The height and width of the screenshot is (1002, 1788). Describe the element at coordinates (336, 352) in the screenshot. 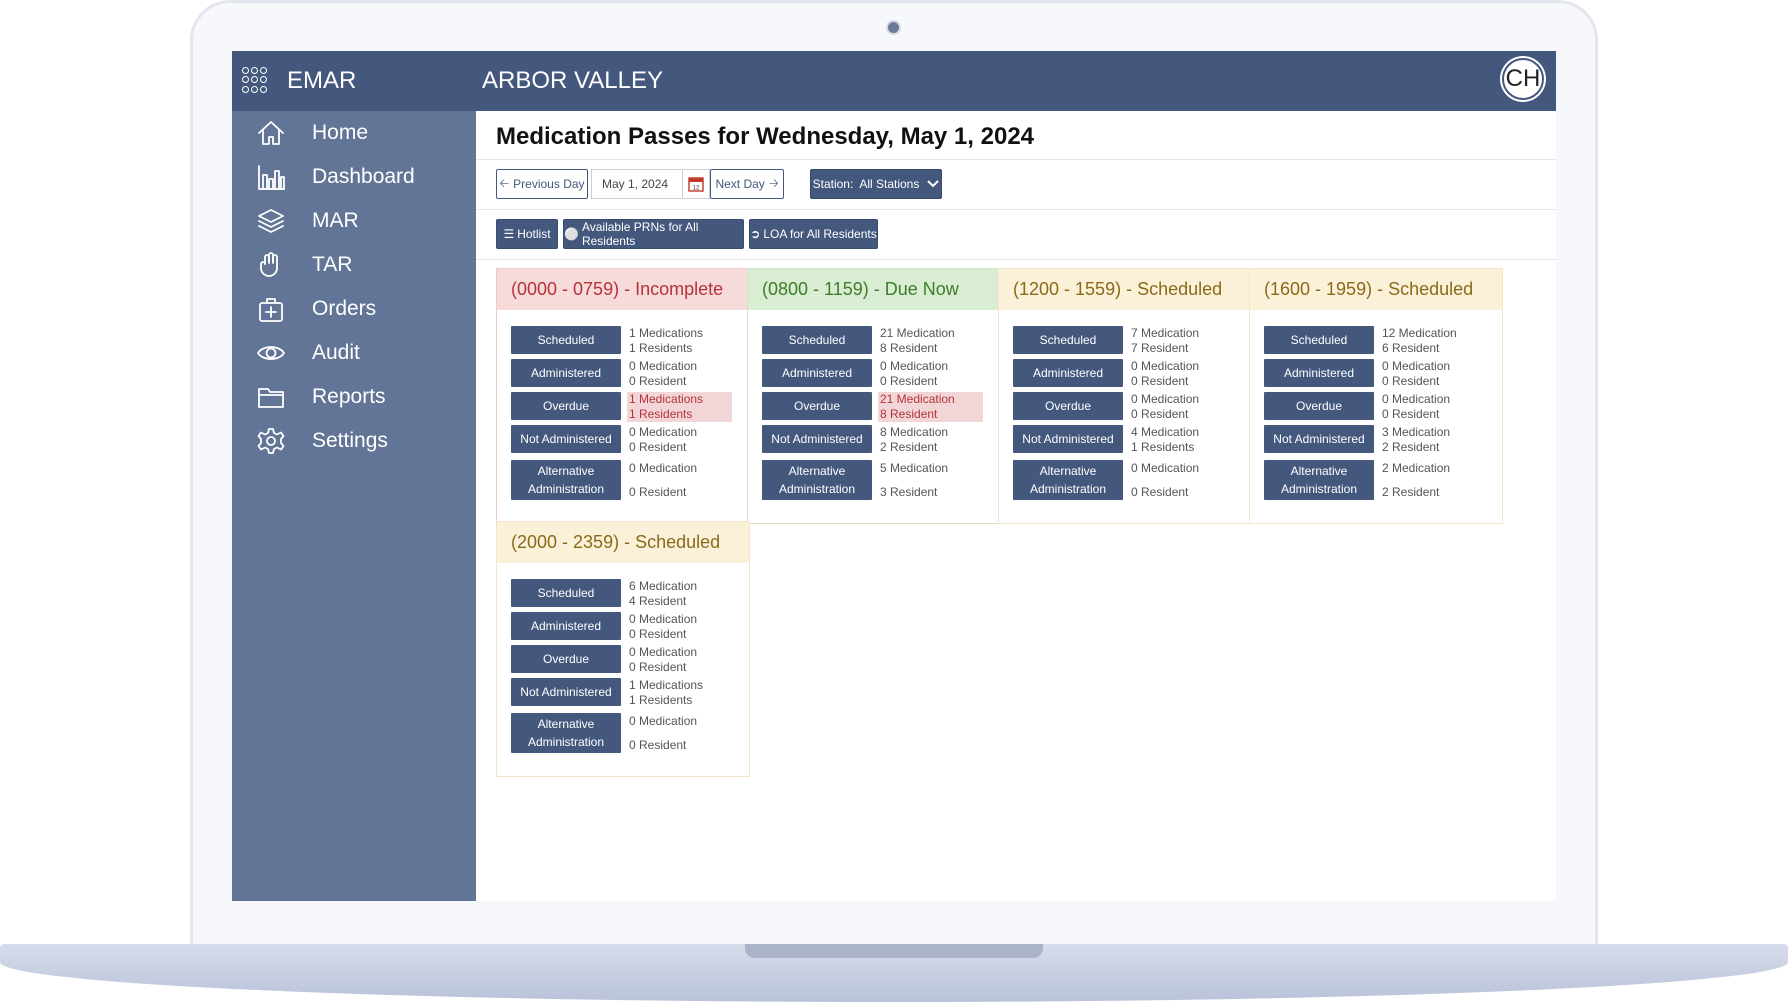

I see `sidebar-item-label: Audit` at that location.